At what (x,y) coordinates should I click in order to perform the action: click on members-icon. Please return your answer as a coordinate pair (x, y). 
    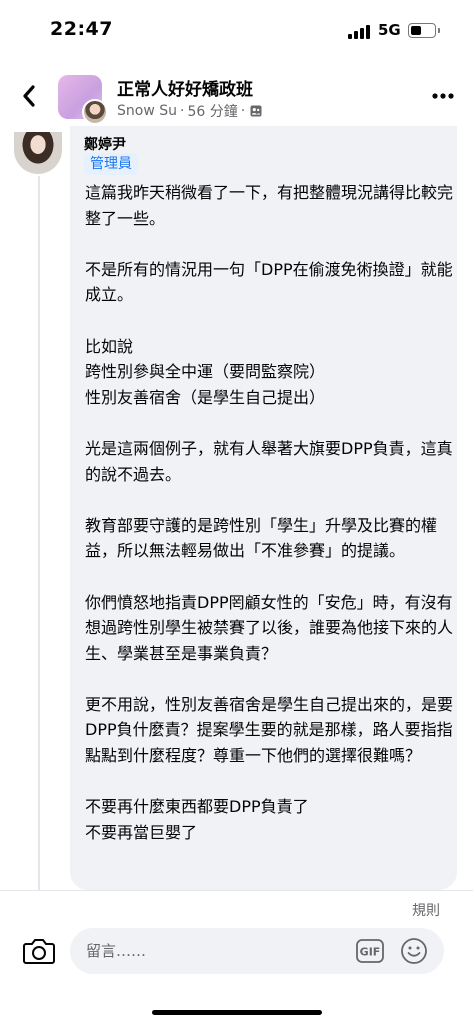
    Looking at the image, I should click on (256, 111).